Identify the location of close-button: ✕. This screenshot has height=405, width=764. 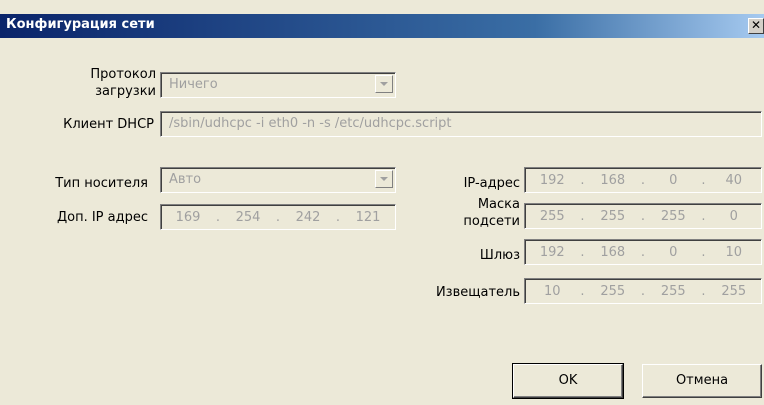
(756, 26).